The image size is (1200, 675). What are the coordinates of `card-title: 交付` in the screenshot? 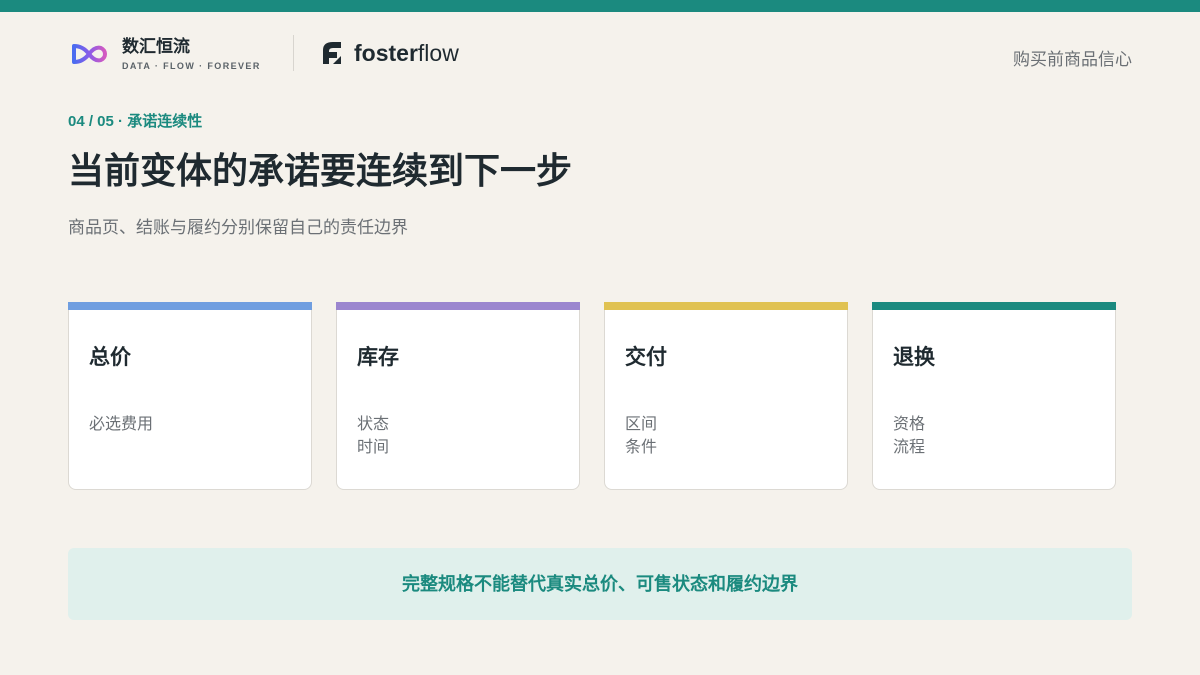 It's located at (646, 357).